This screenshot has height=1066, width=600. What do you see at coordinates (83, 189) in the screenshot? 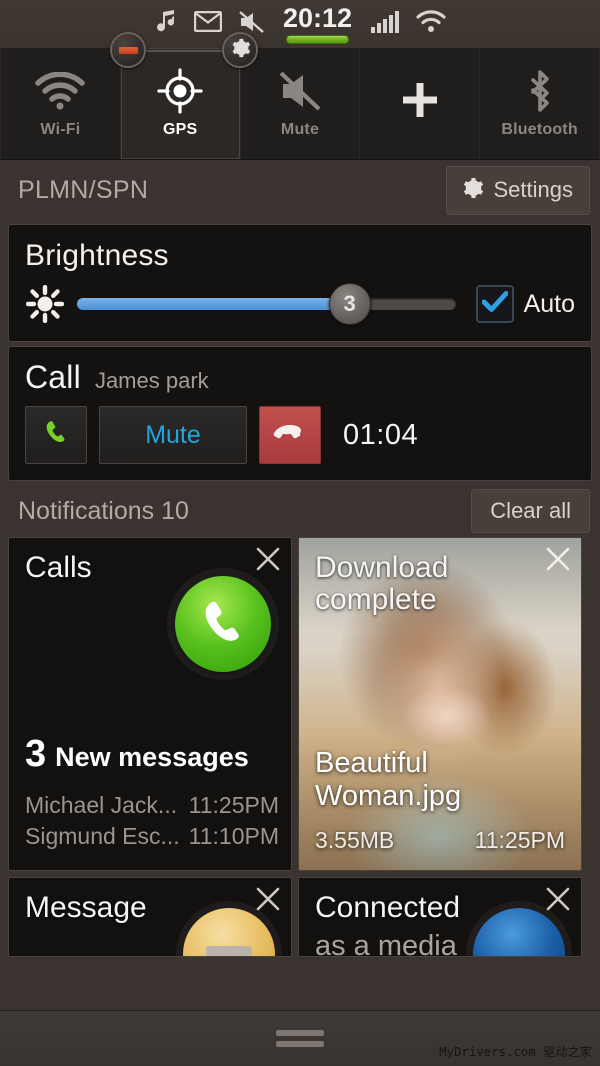
I see `carrier-label: PLMN/SPN` at bounding box center [83, 189].